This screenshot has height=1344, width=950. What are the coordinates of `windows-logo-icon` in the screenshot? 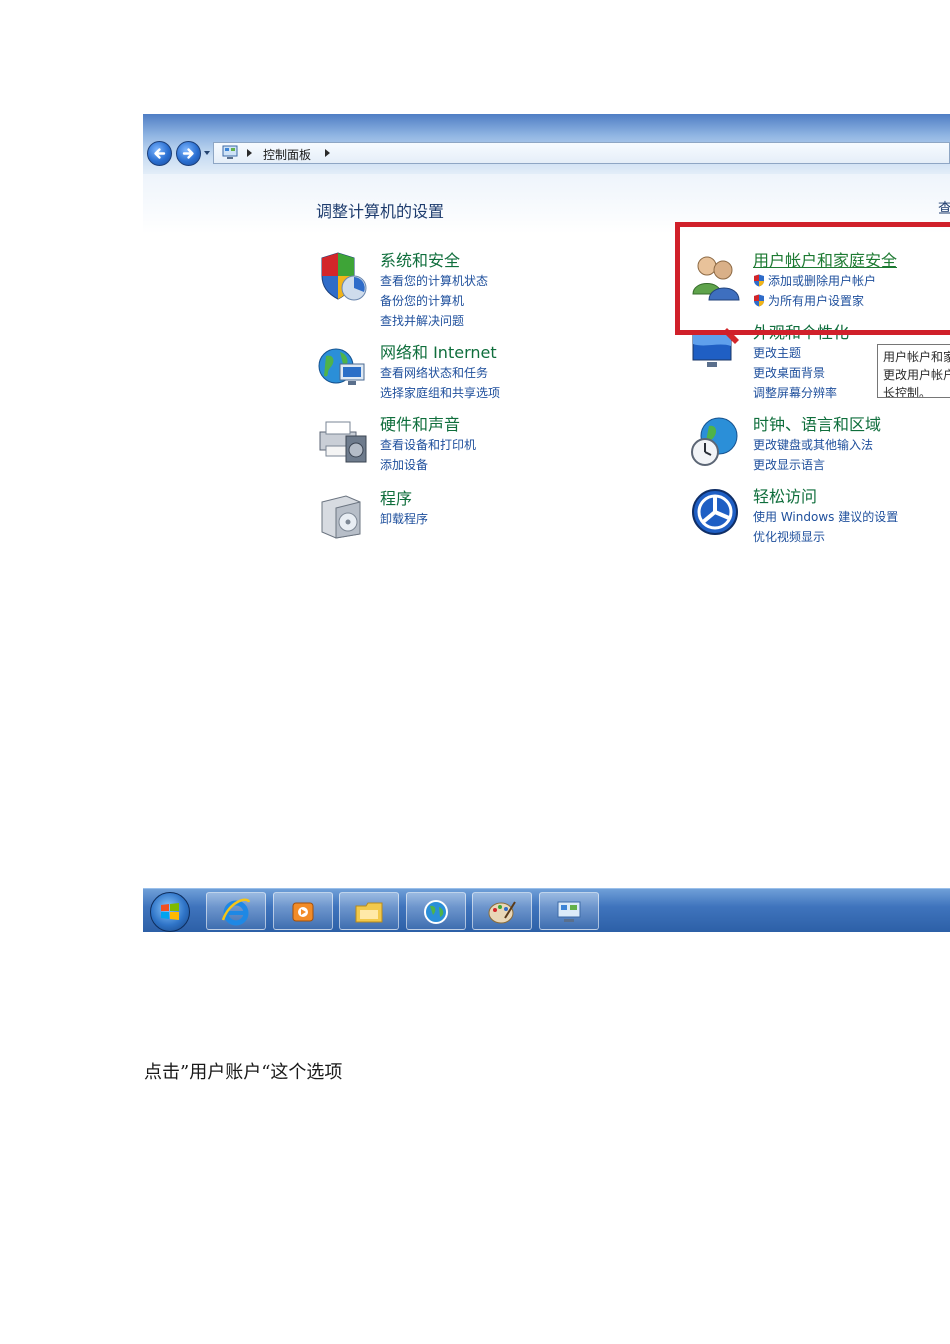 It's located at (170, 911).